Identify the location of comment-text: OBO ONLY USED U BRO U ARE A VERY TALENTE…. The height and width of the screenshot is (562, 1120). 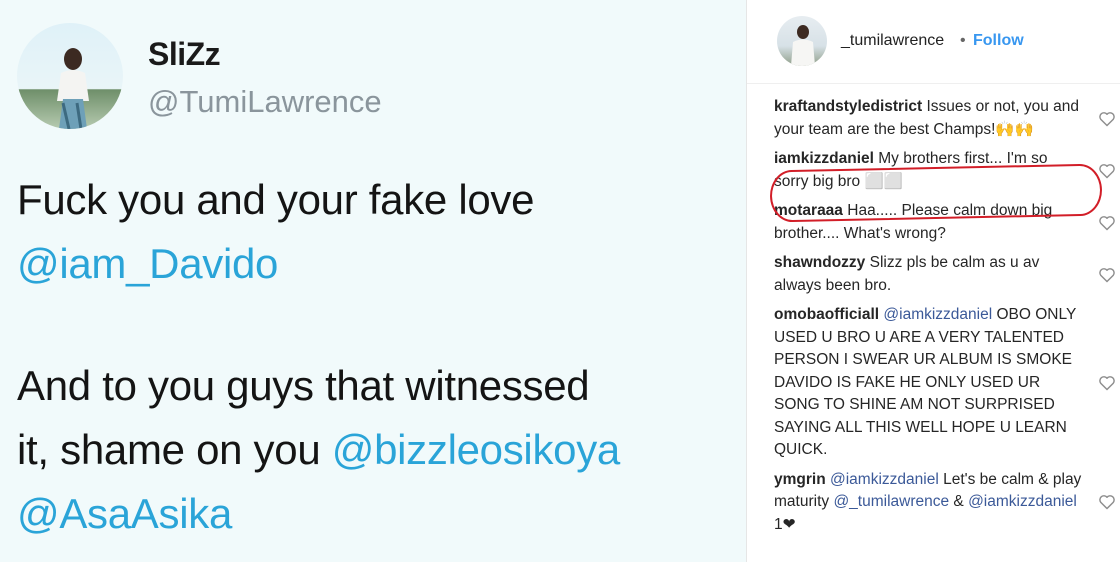
(925, 382).